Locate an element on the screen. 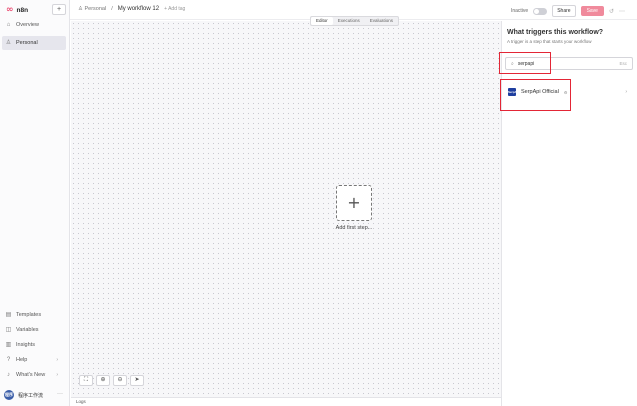 This screenshot has height=406, width=637. node-result-serpapi: SerpApi SerpApi Official ⚙ › is located at coordinates (569, 92).